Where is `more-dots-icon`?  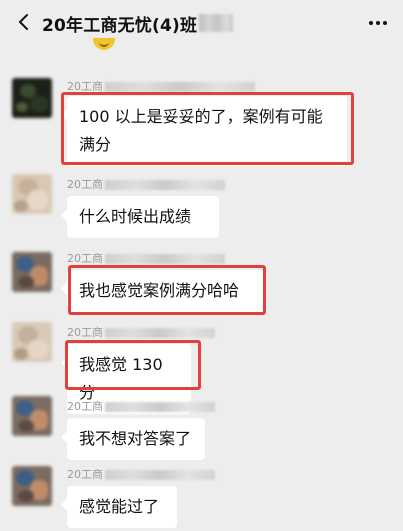
more-dots-icon is located at coordinates (378, 23).